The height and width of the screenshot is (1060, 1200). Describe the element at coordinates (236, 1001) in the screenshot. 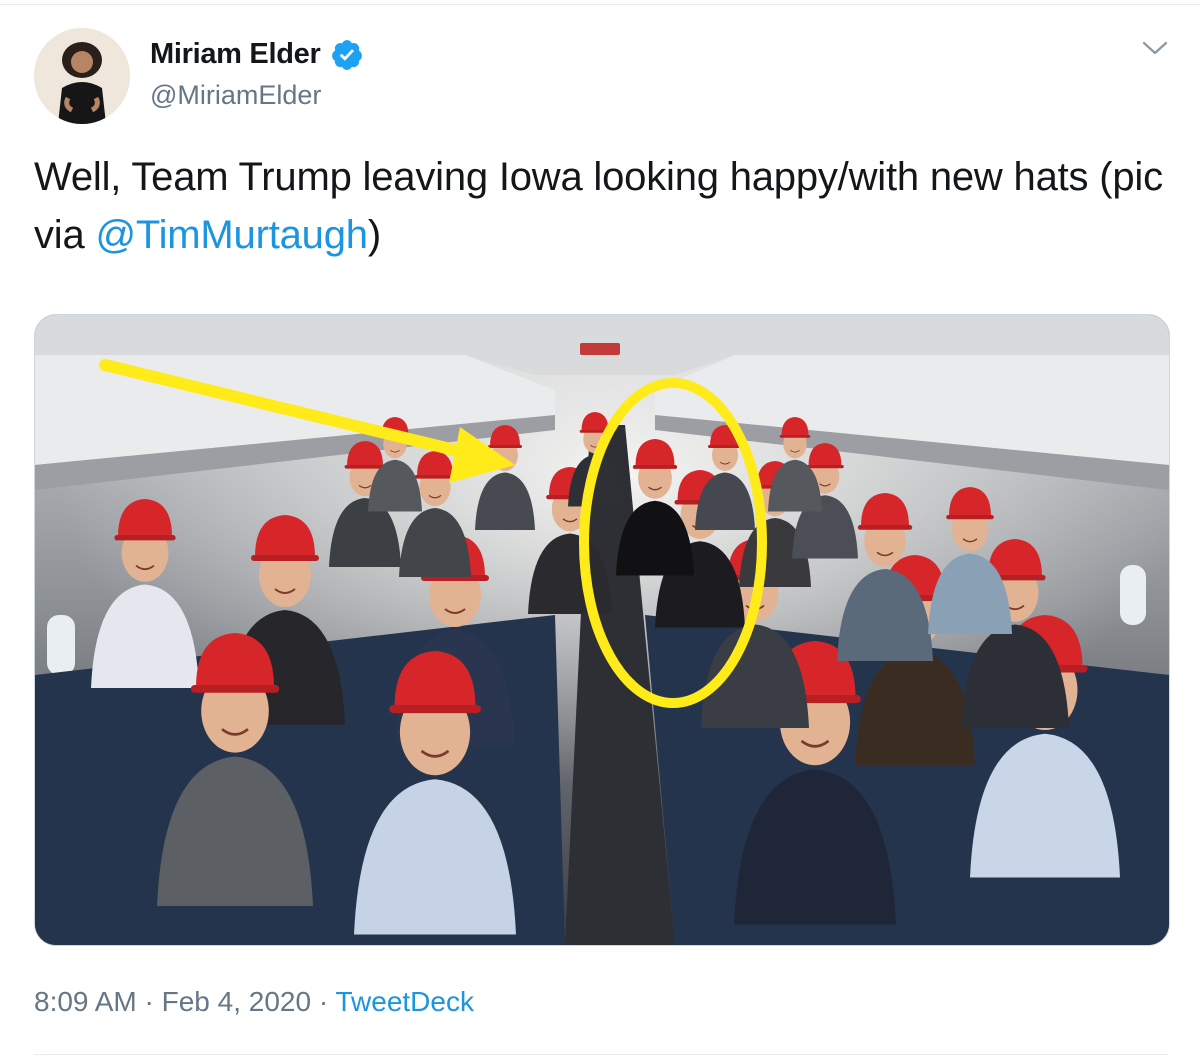

I see `tweet-date: Feb 4, 2020` at that location.